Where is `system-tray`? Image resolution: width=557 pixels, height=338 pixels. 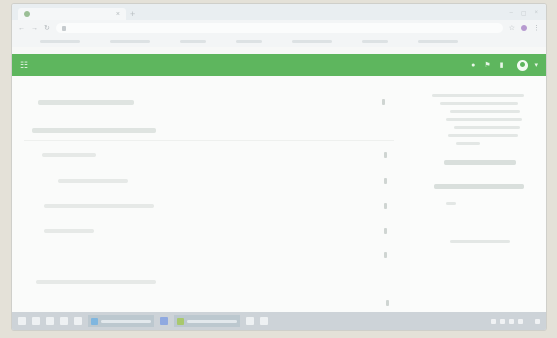 system-tray is located at coordinates (515, 321).